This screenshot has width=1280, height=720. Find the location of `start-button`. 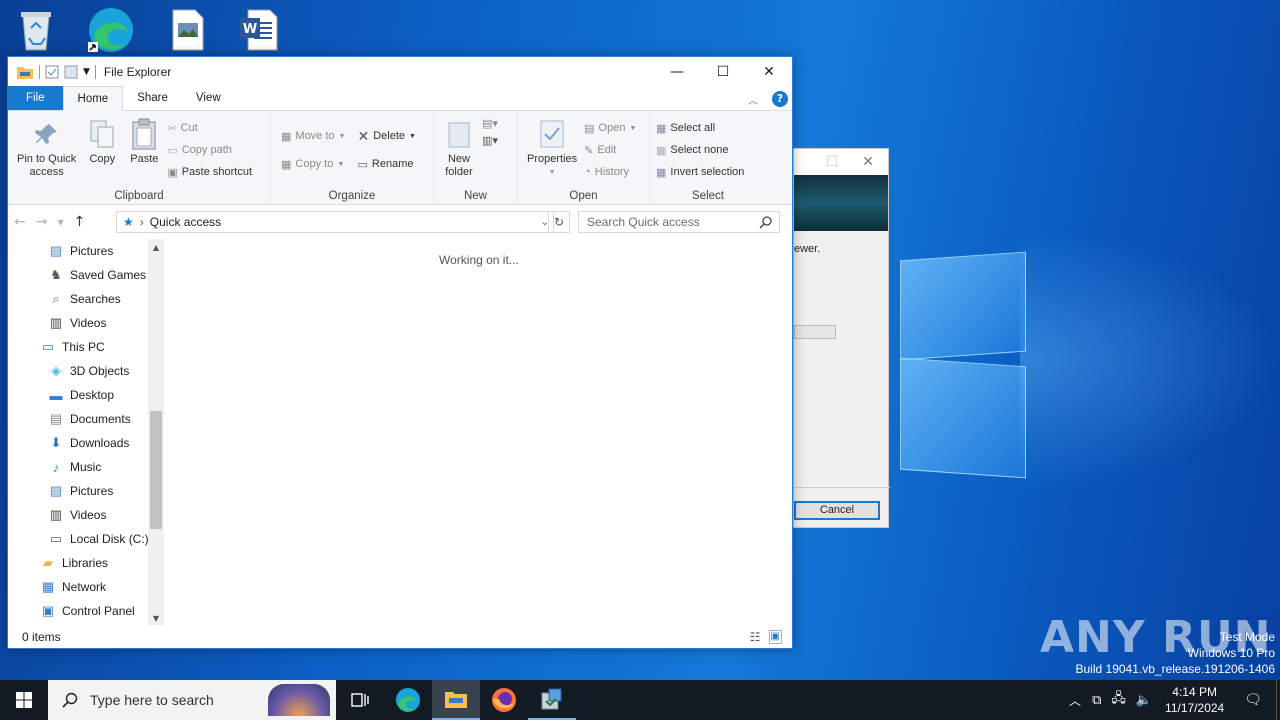

start-button is located at coordinates (24, 700).